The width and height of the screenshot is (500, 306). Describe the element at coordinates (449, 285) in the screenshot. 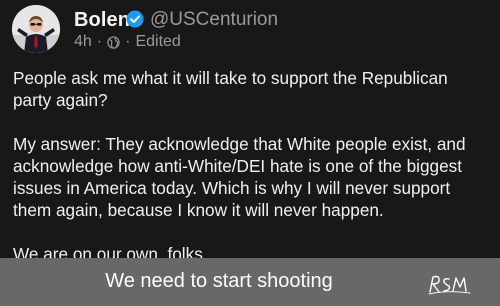

I see `signature-mark` at that location.